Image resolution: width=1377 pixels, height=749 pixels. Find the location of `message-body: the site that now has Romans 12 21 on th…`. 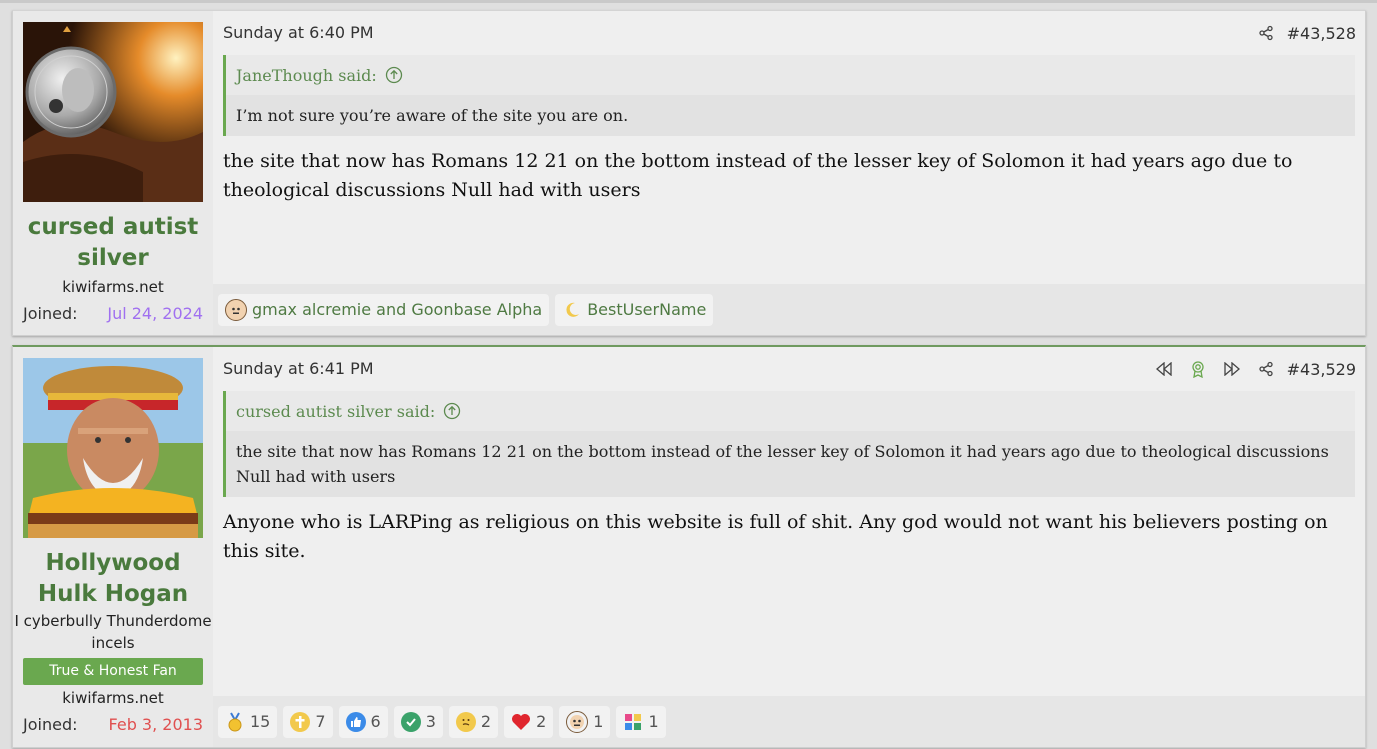

message-body: the site that now has Romans 12 21 on th… is located at coordinates (758, 175).